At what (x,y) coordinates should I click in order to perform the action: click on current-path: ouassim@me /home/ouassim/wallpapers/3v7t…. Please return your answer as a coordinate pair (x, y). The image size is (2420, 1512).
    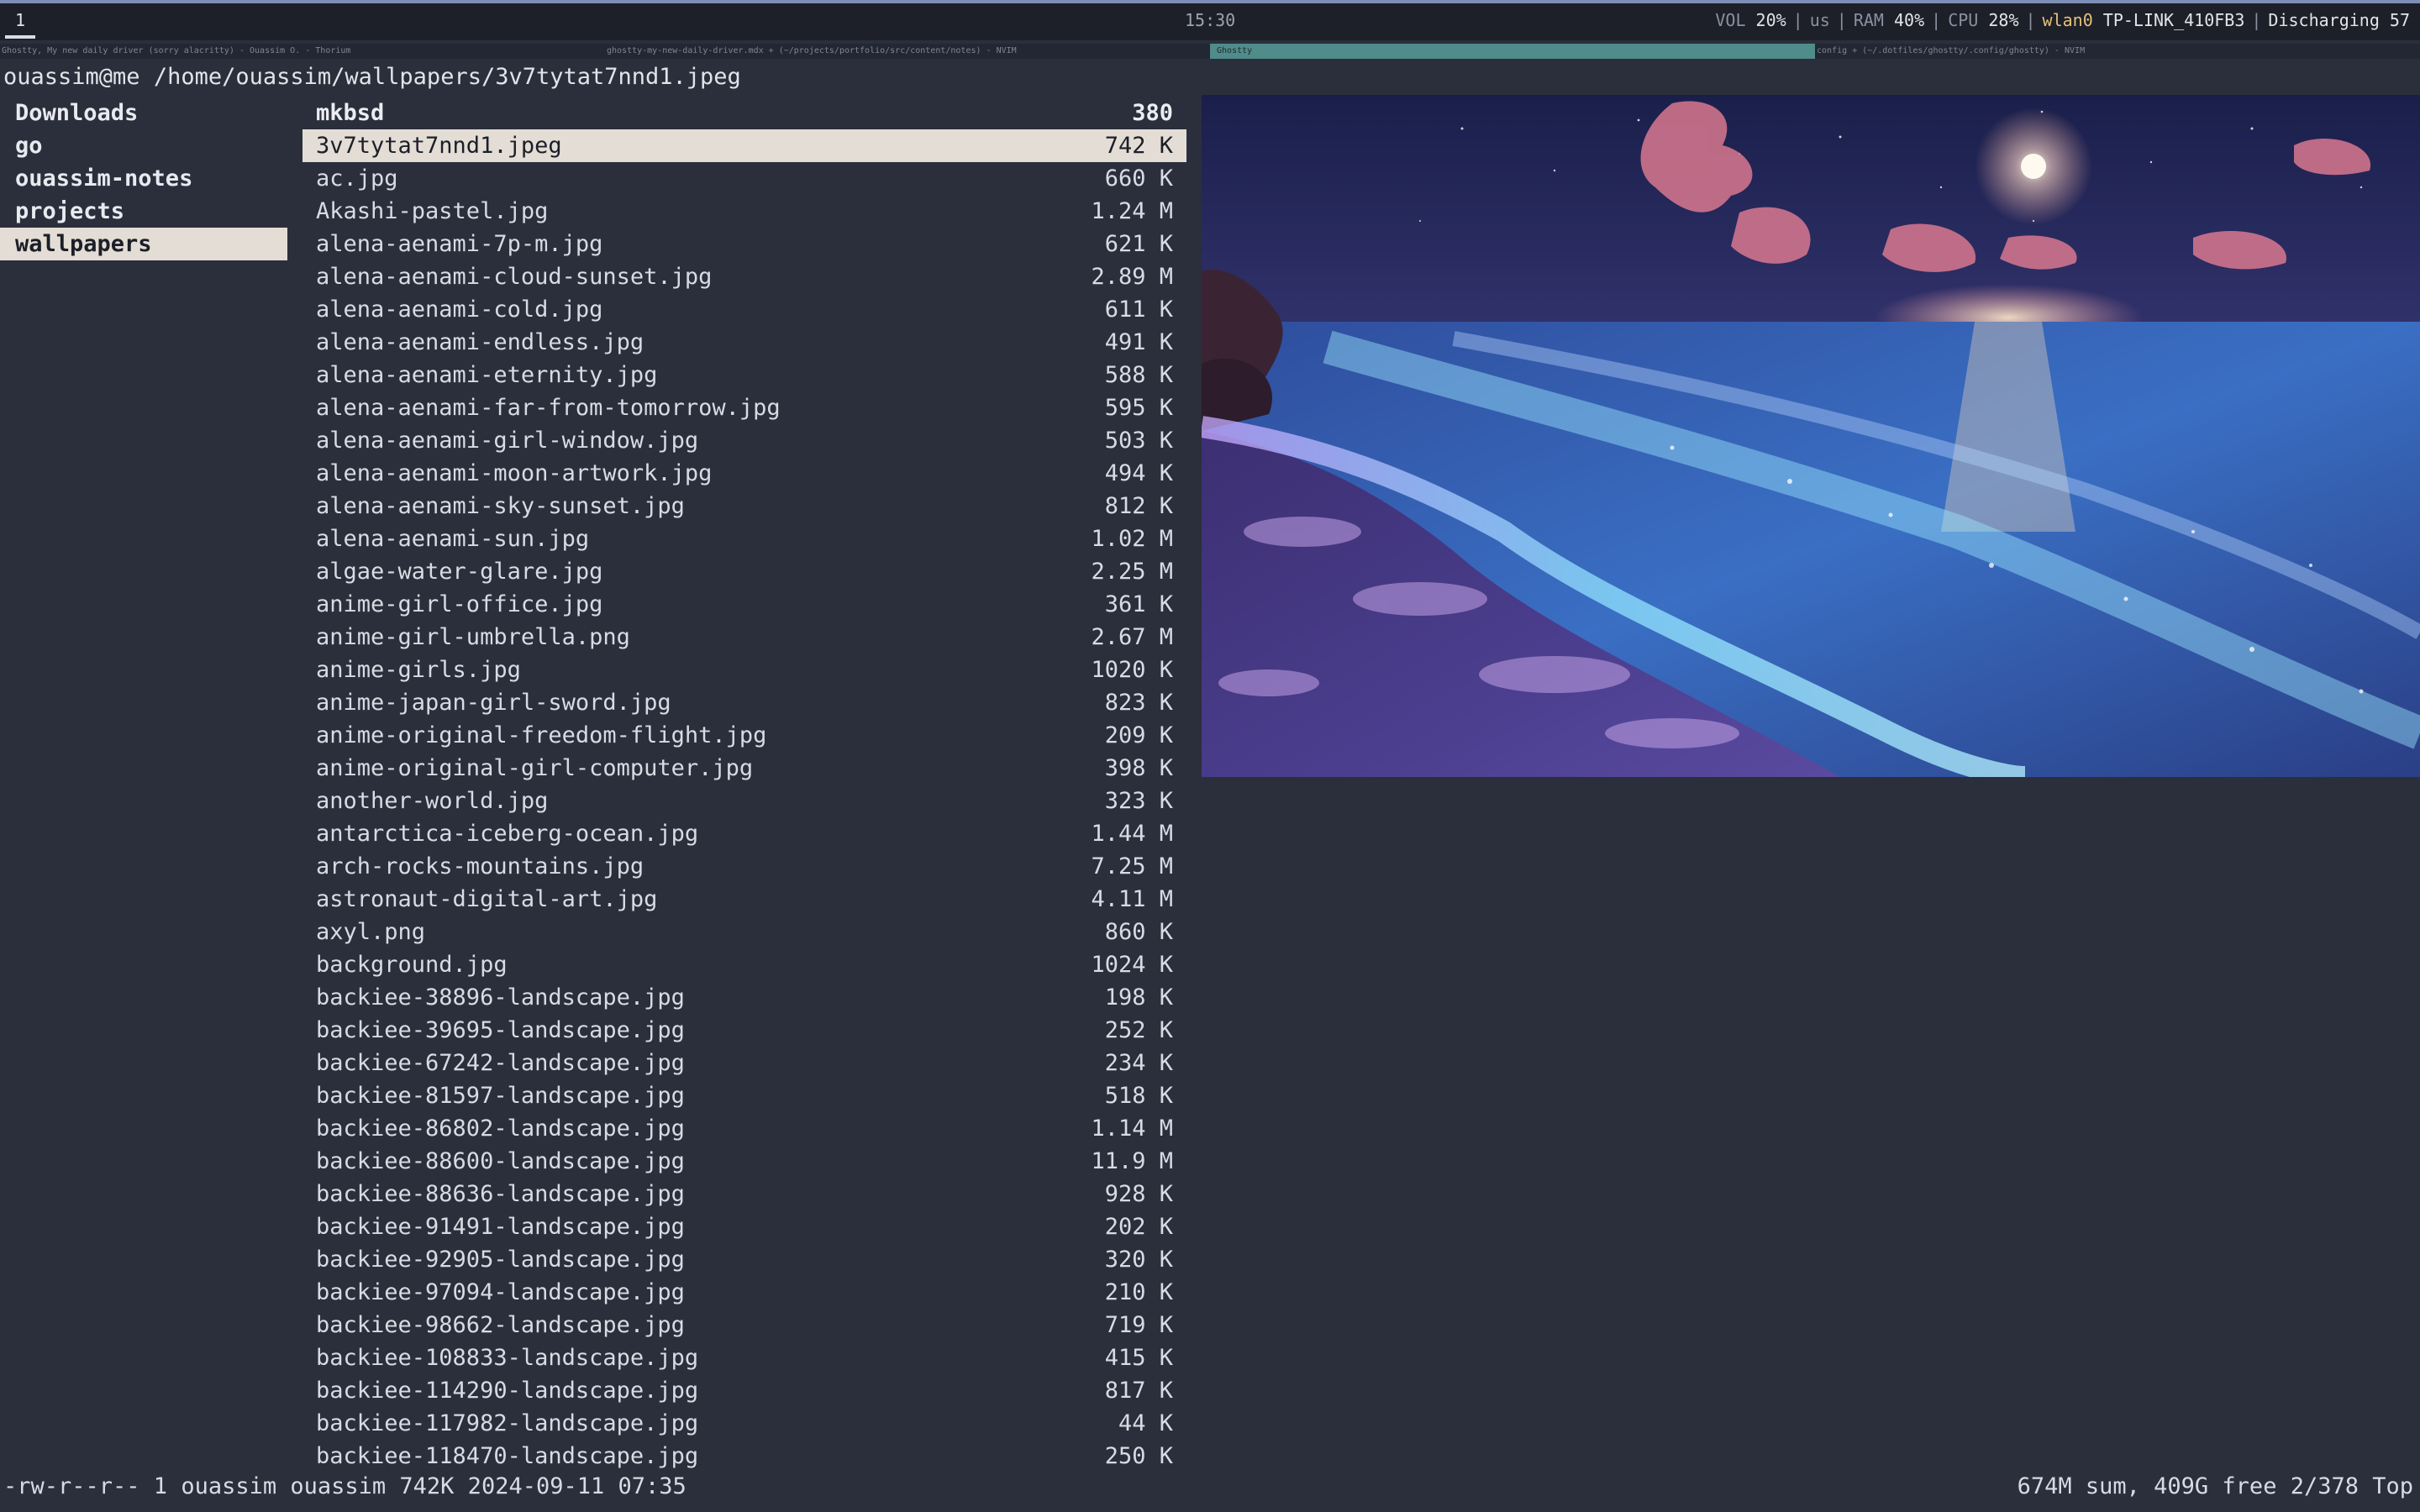
    Looking at the image, I should click on (372, 79).